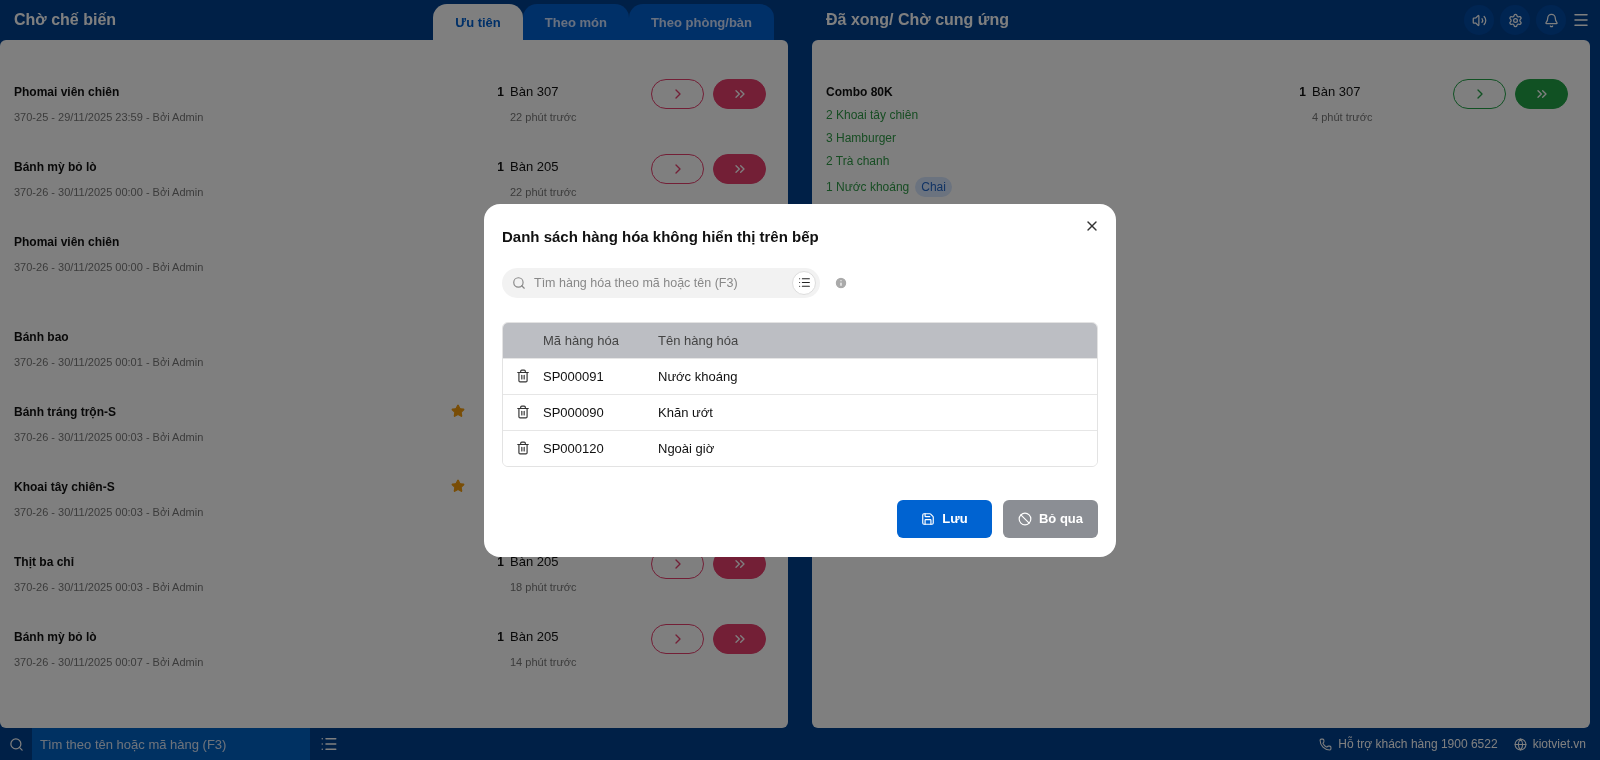 The image size is (1600, 760). What do you see at coordinates (1559, 744) in the screenshot?
I see `website-link: kiotviet.vn` at bounding box center [1559, 744].